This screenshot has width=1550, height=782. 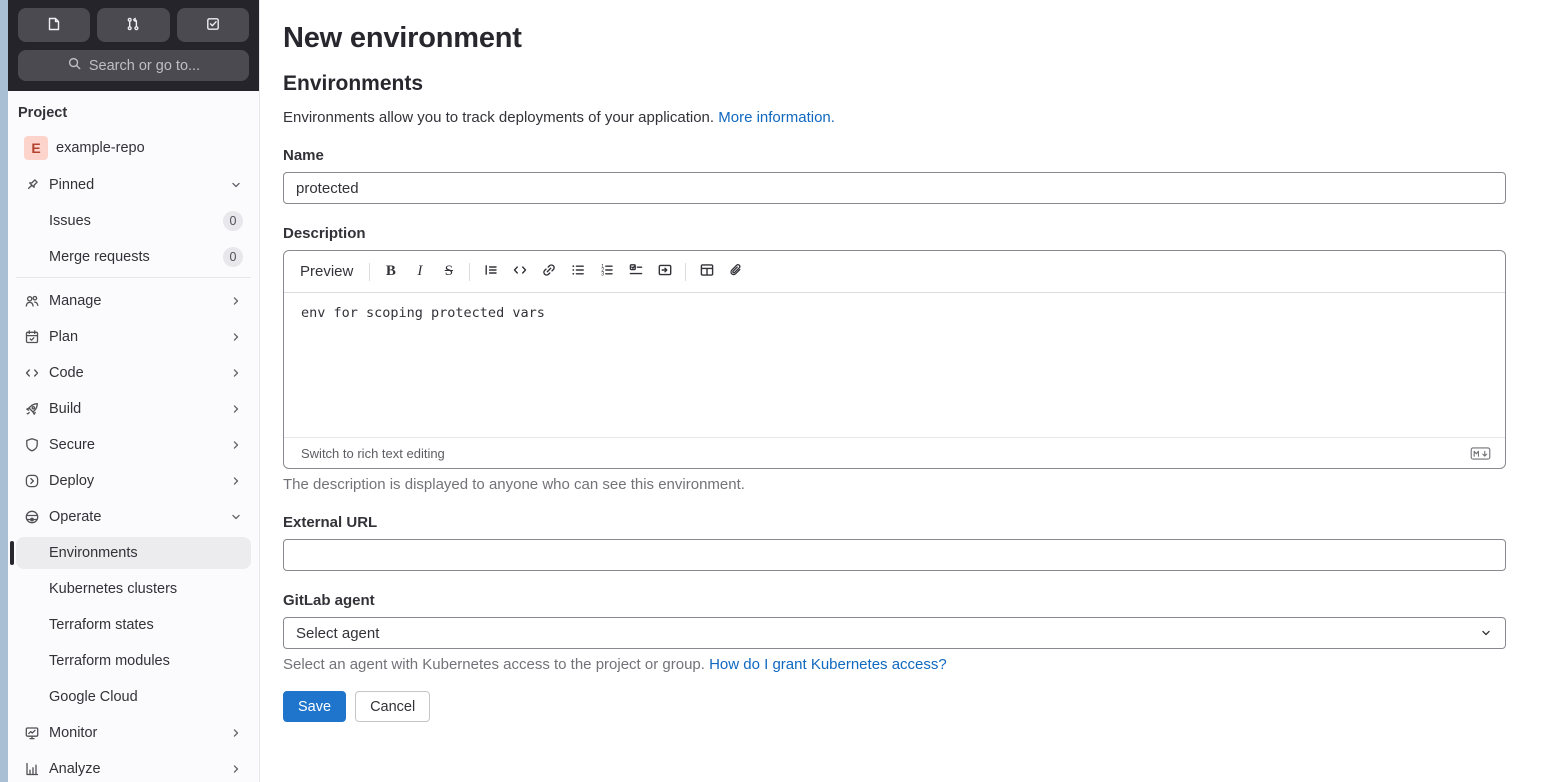 I want to click on preview-tab: Preview, so click(x=328, y=271).